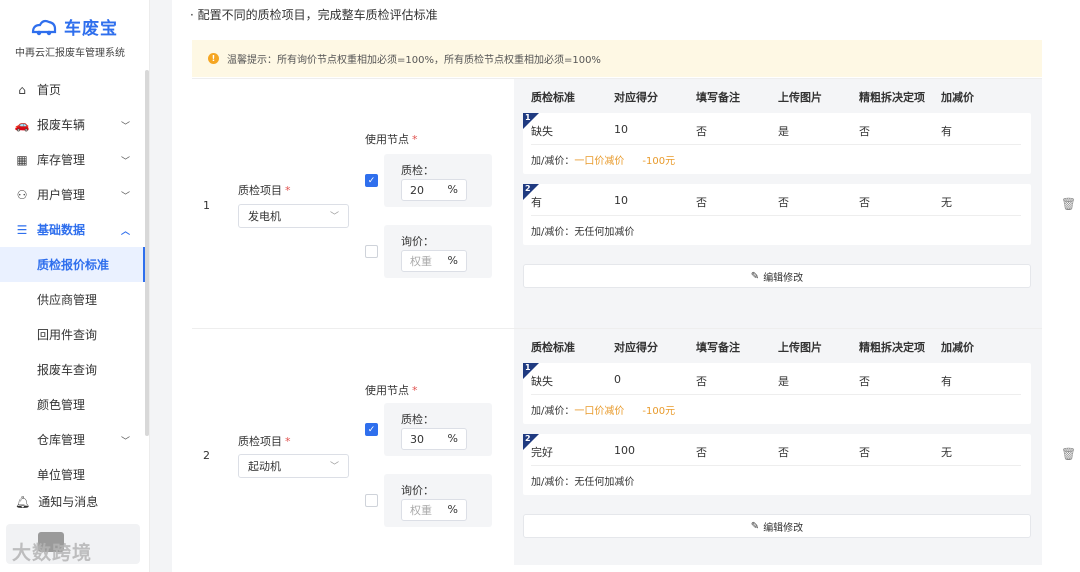 The width and height of the screenshot is (1080, 572). What do you see at coordinates (206, 455) in the screenshot?
I see `row-index: 2` at bounding box center [206, 455].